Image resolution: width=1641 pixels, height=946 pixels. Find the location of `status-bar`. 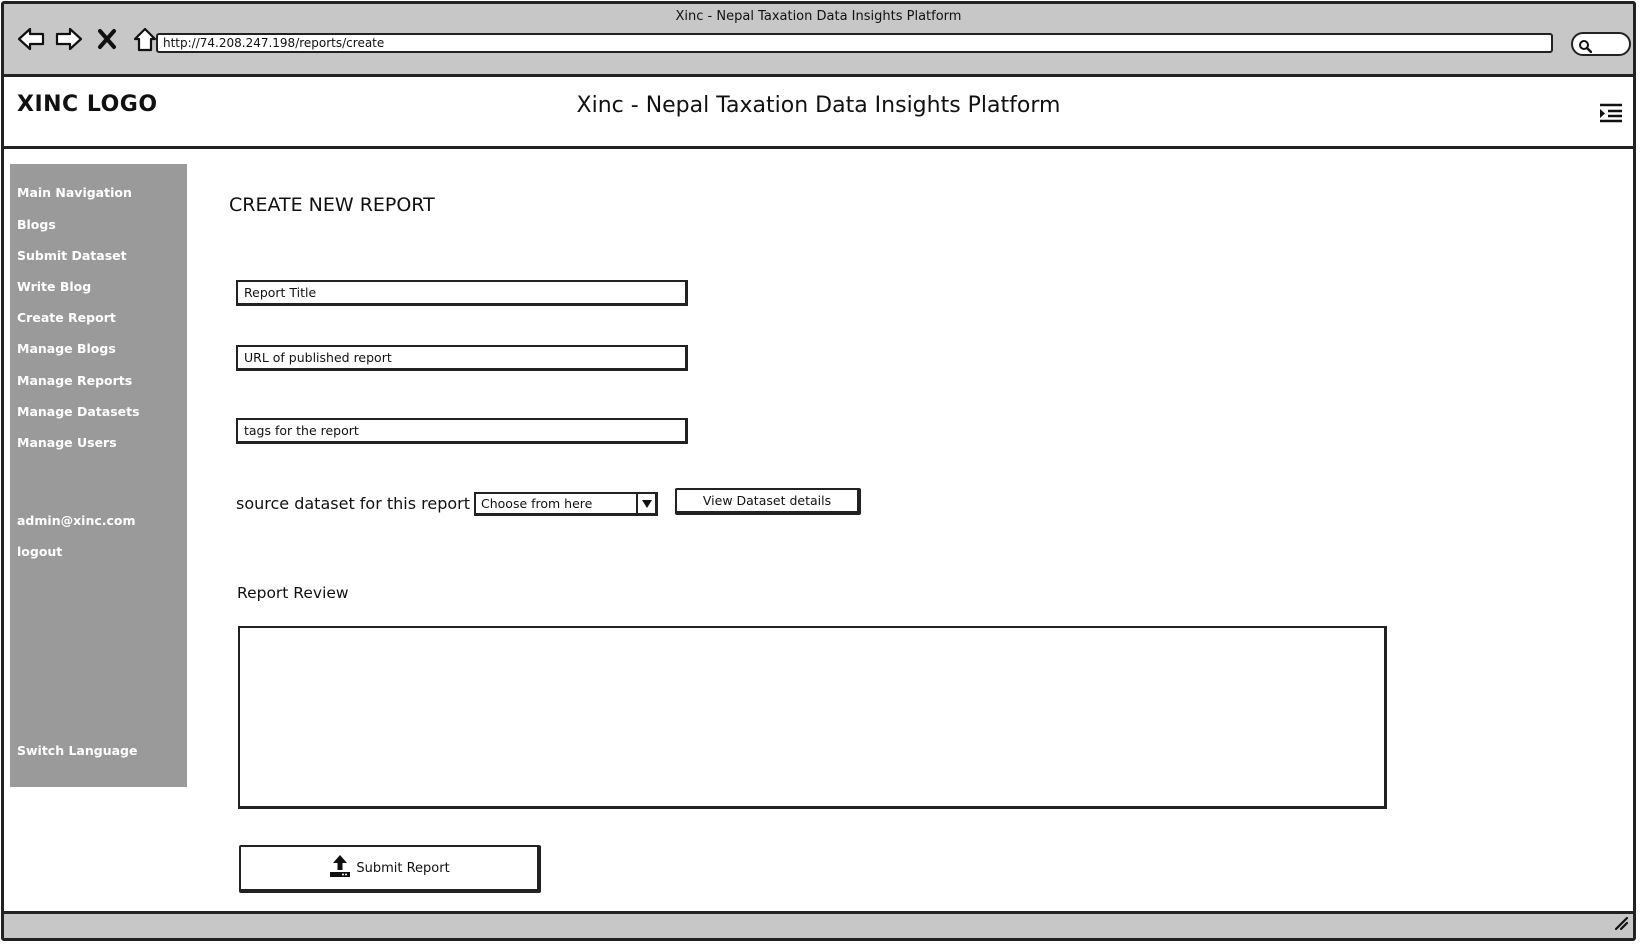

status-bar is located at coordinates (818, 924).